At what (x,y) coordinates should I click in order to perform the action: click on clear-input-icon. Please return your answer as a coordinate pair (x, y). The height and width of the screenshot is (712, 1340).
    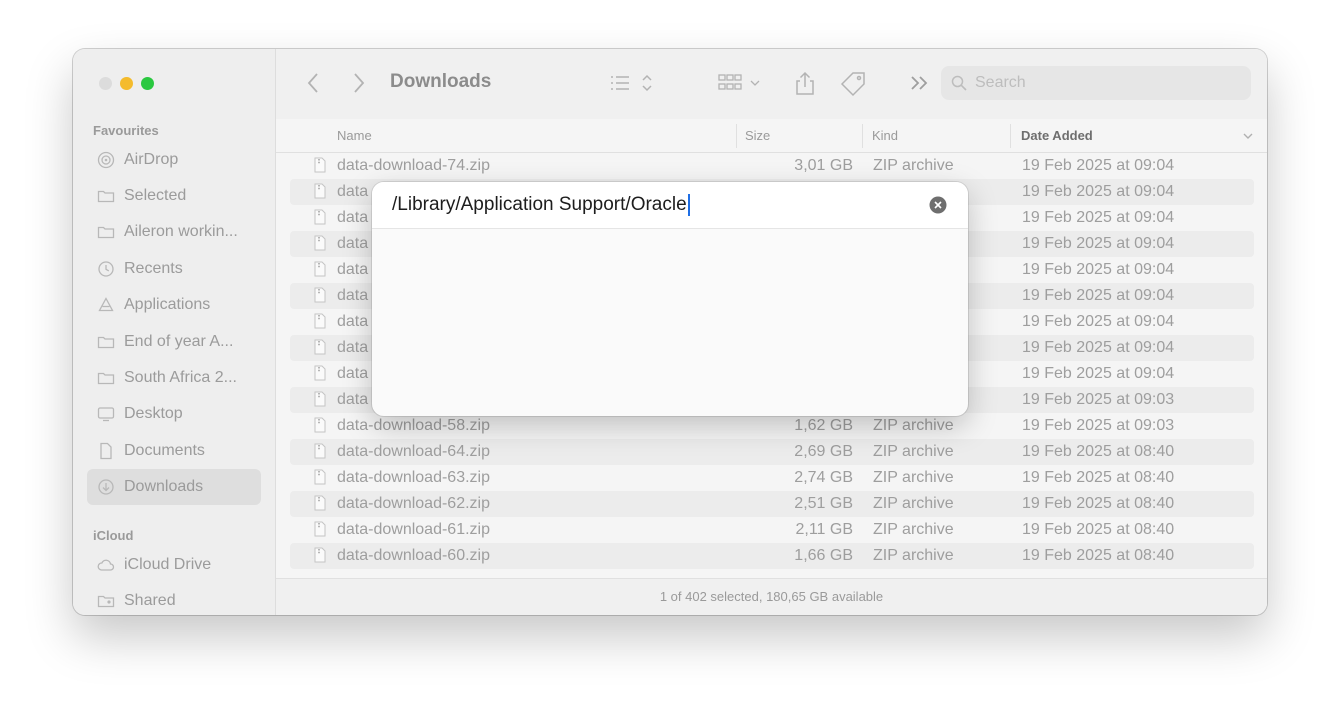
    Looking at the image, I should click on (938, 205).